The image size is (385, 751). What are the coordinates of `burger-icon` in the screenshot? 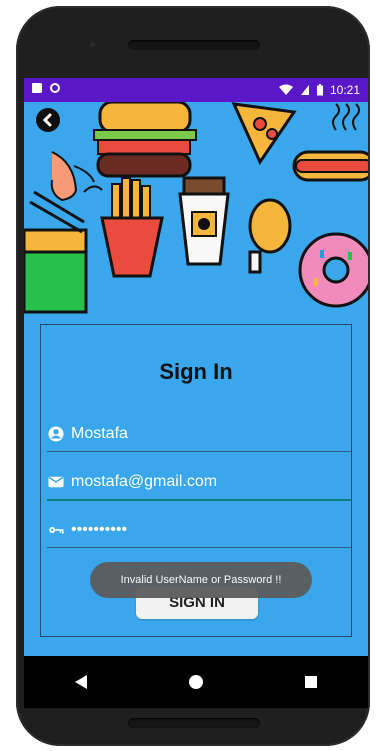 It's located at (145, 139).